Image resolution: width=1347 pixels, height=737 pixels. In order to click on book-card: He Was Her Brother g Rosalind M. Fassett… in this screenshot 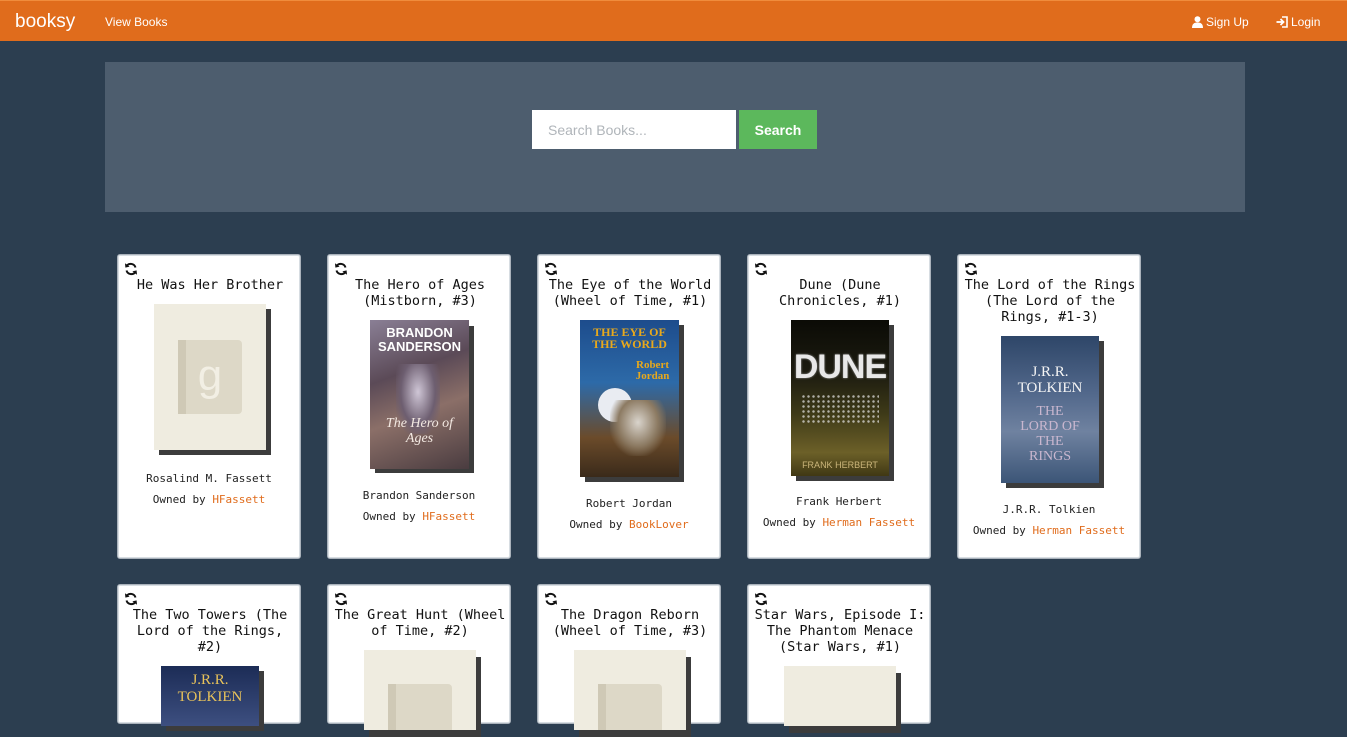, I will do `click(209, 406)`.